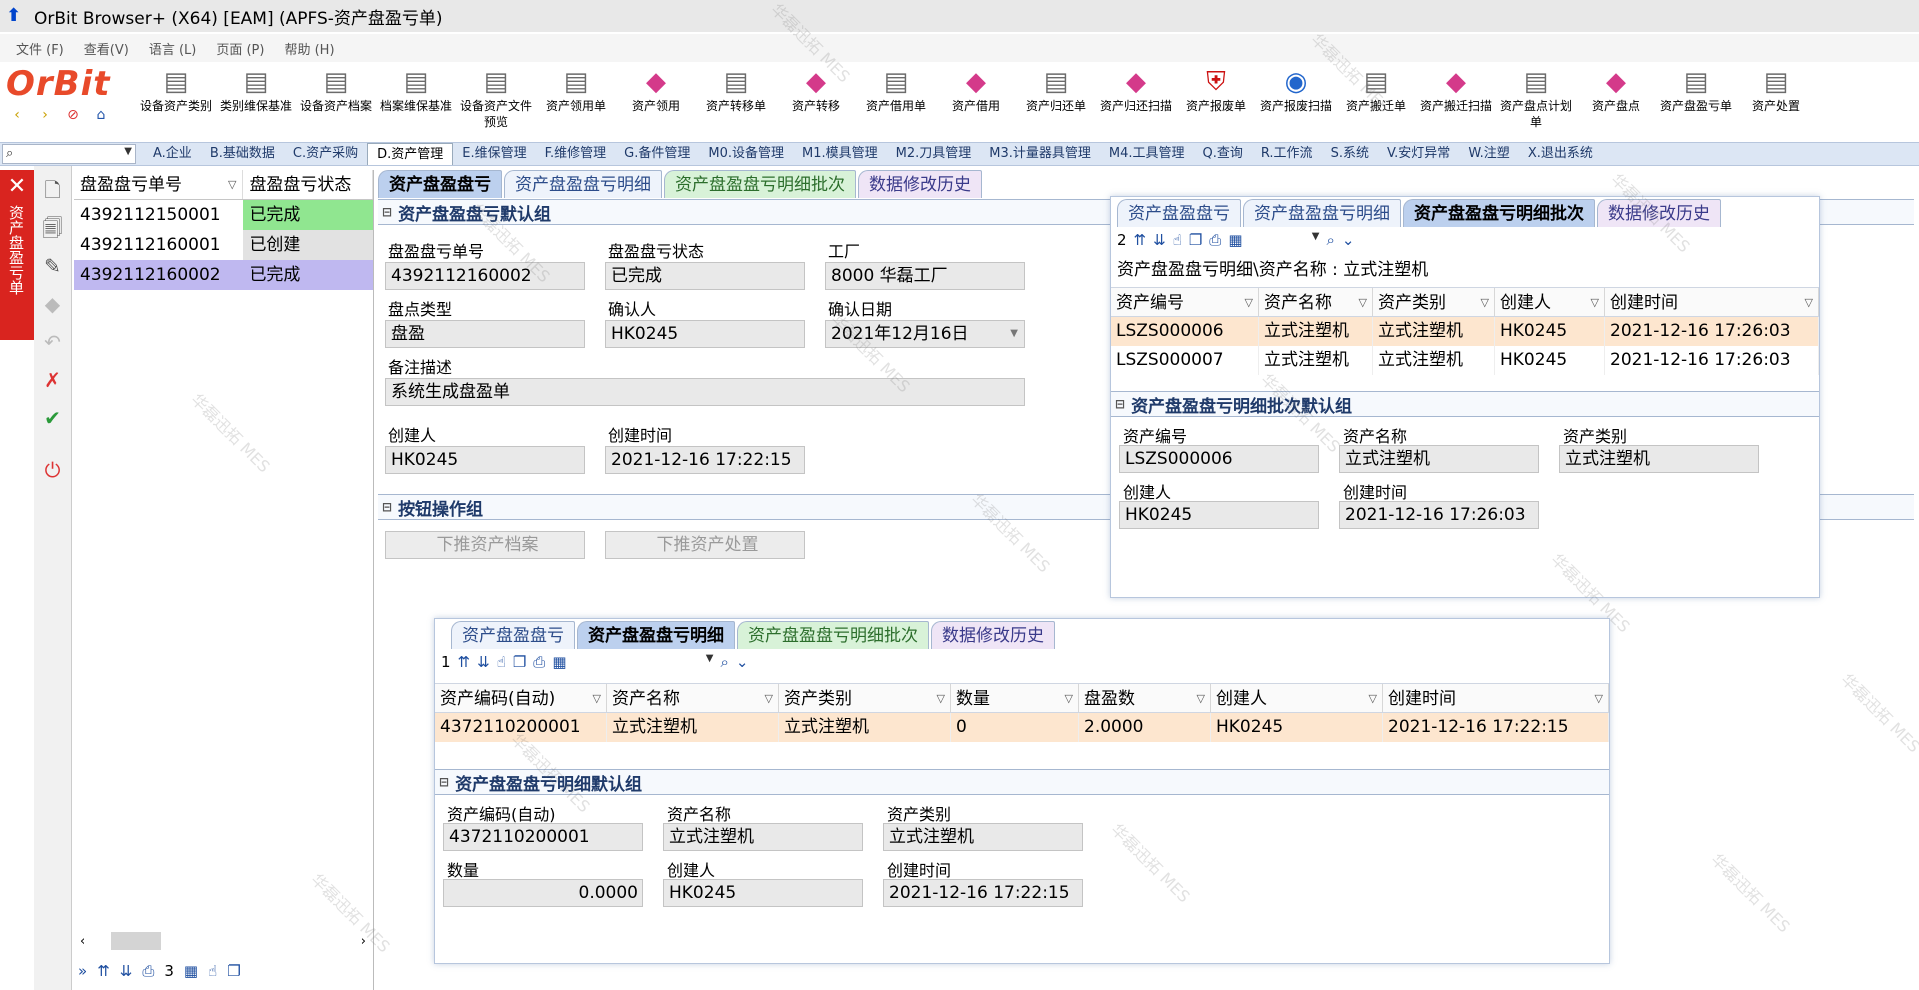 This screenshot has width=1919, height=990. I want to click on toolbar-button: ▤ 资产处置, so click(1776, 90).